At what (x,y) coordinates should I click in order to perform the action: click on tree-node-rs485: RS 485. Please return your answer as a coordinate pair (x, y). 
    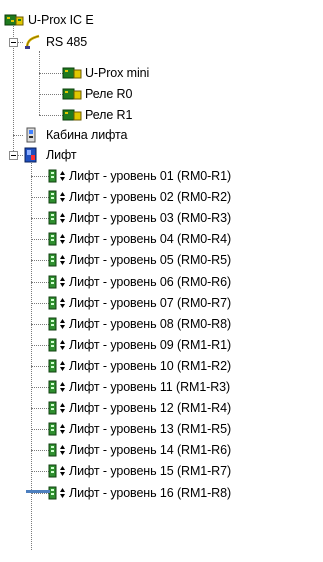
    Looking at the image, I should click on (80, 42).